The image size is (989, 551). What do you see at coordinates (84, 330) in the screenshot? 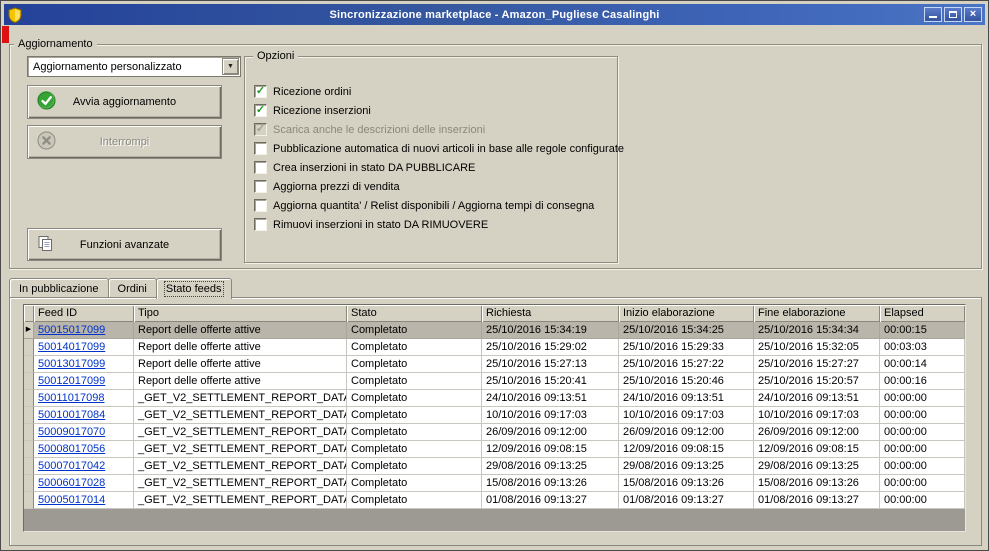
I see `feed-id-link: 50015017099` at bounding box center [84, 330].